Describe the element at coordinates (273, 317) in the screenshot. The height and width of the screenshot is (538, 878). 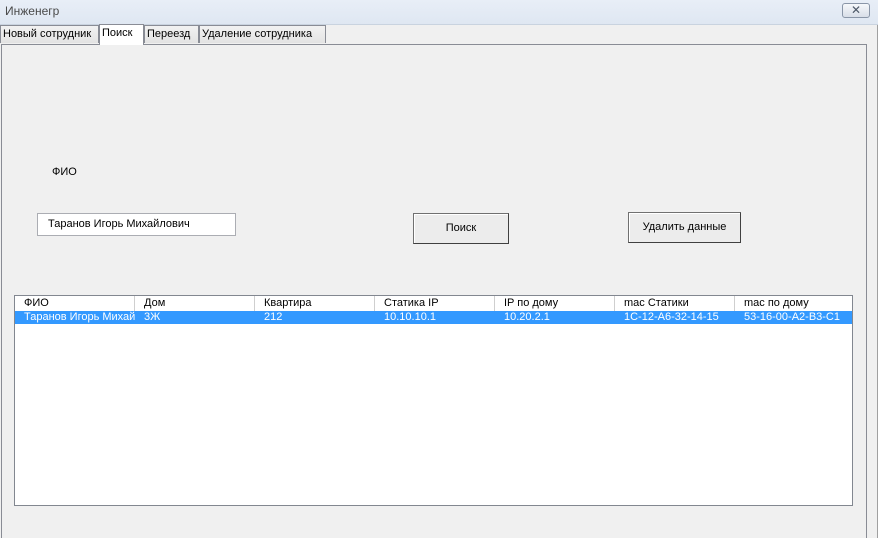
I see `cell-apartment: 212` at that location.